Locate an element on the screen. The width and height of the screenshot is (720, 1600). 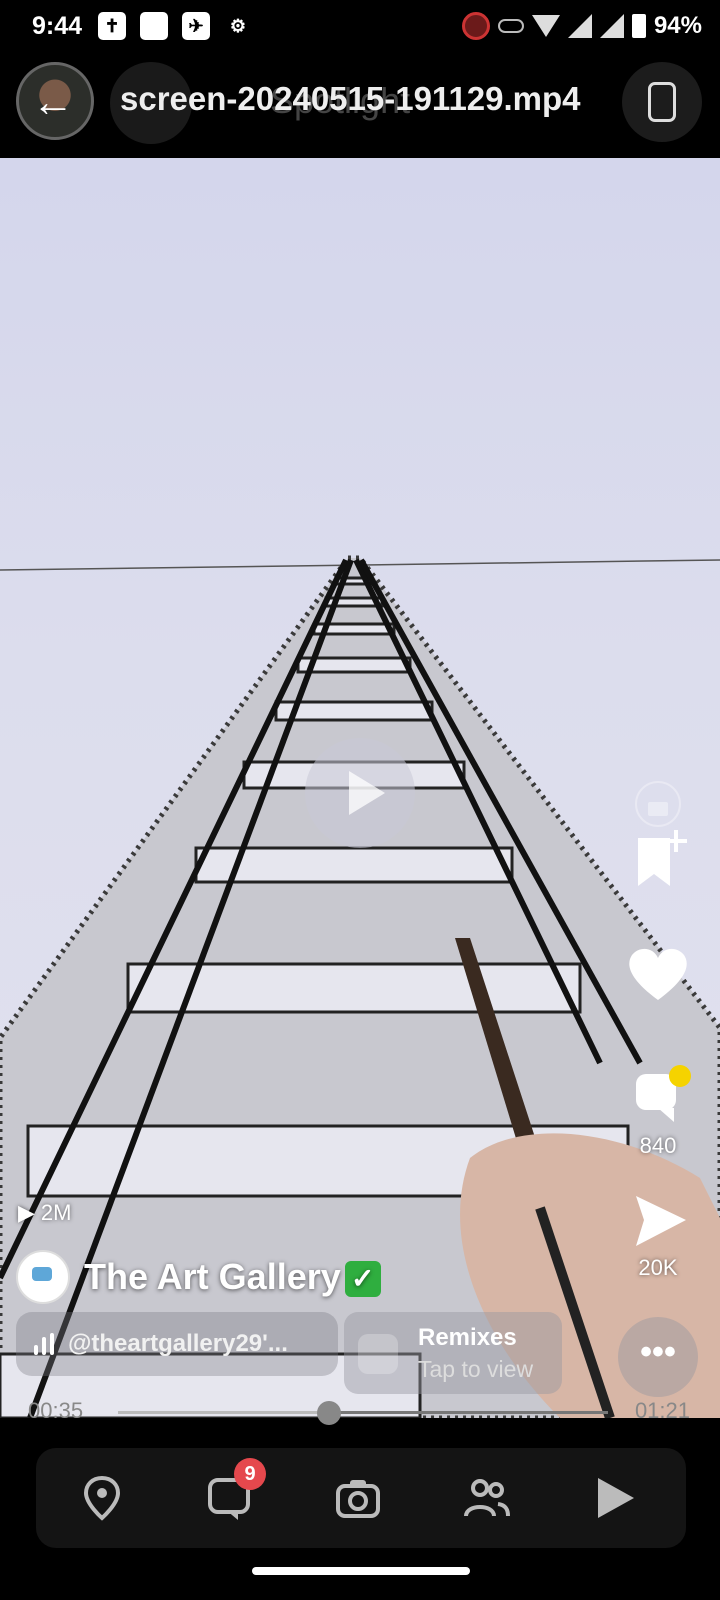
home-gesture-handle is located at coordinates (361, 1571).